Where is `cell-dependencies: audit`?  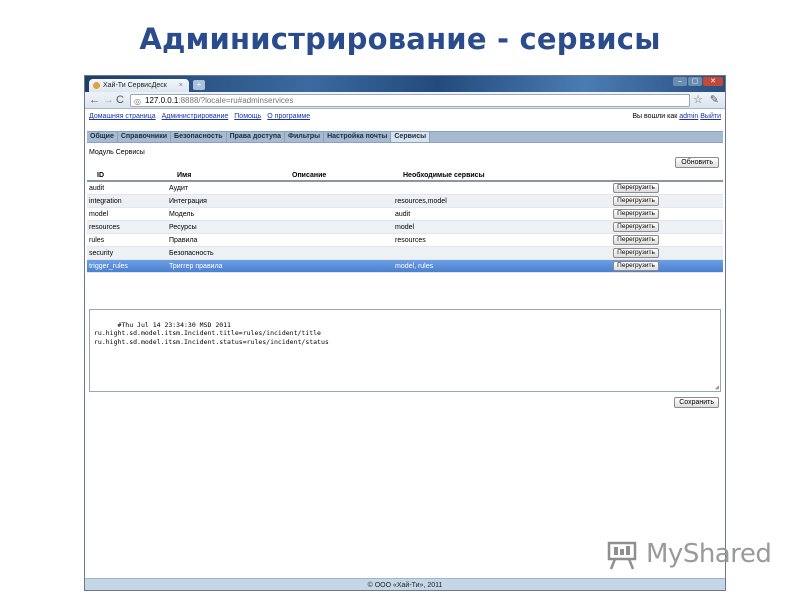 cell-dependencies: audit is located at coordinates (403, 214).